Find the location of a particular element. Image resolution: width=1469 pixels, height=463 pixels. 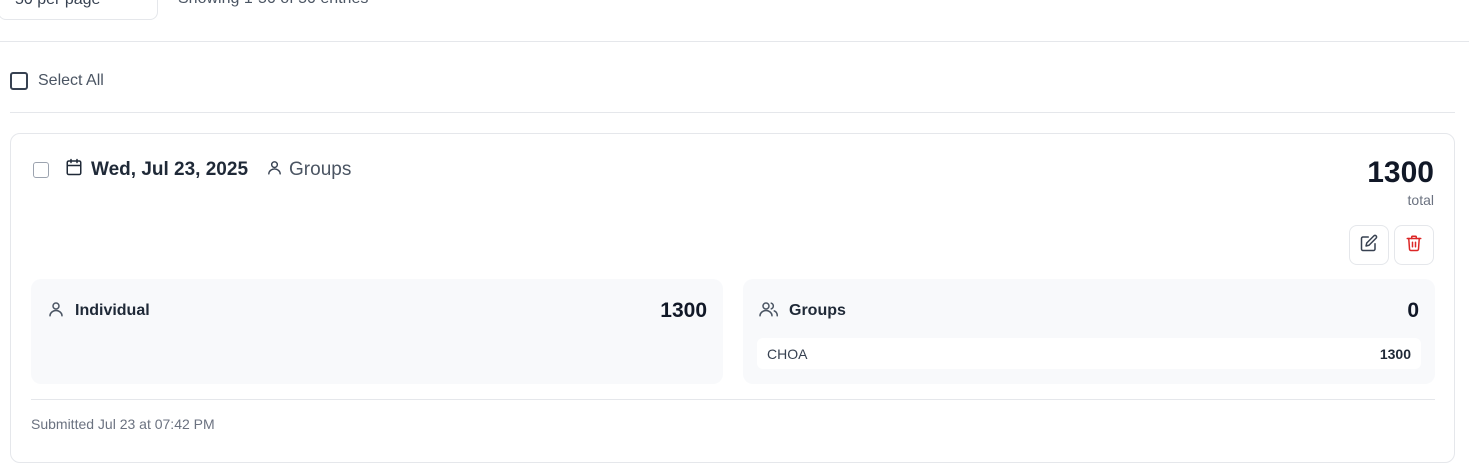

groups-panel-header: Groups 0 is located at coordinates (1089, 311).